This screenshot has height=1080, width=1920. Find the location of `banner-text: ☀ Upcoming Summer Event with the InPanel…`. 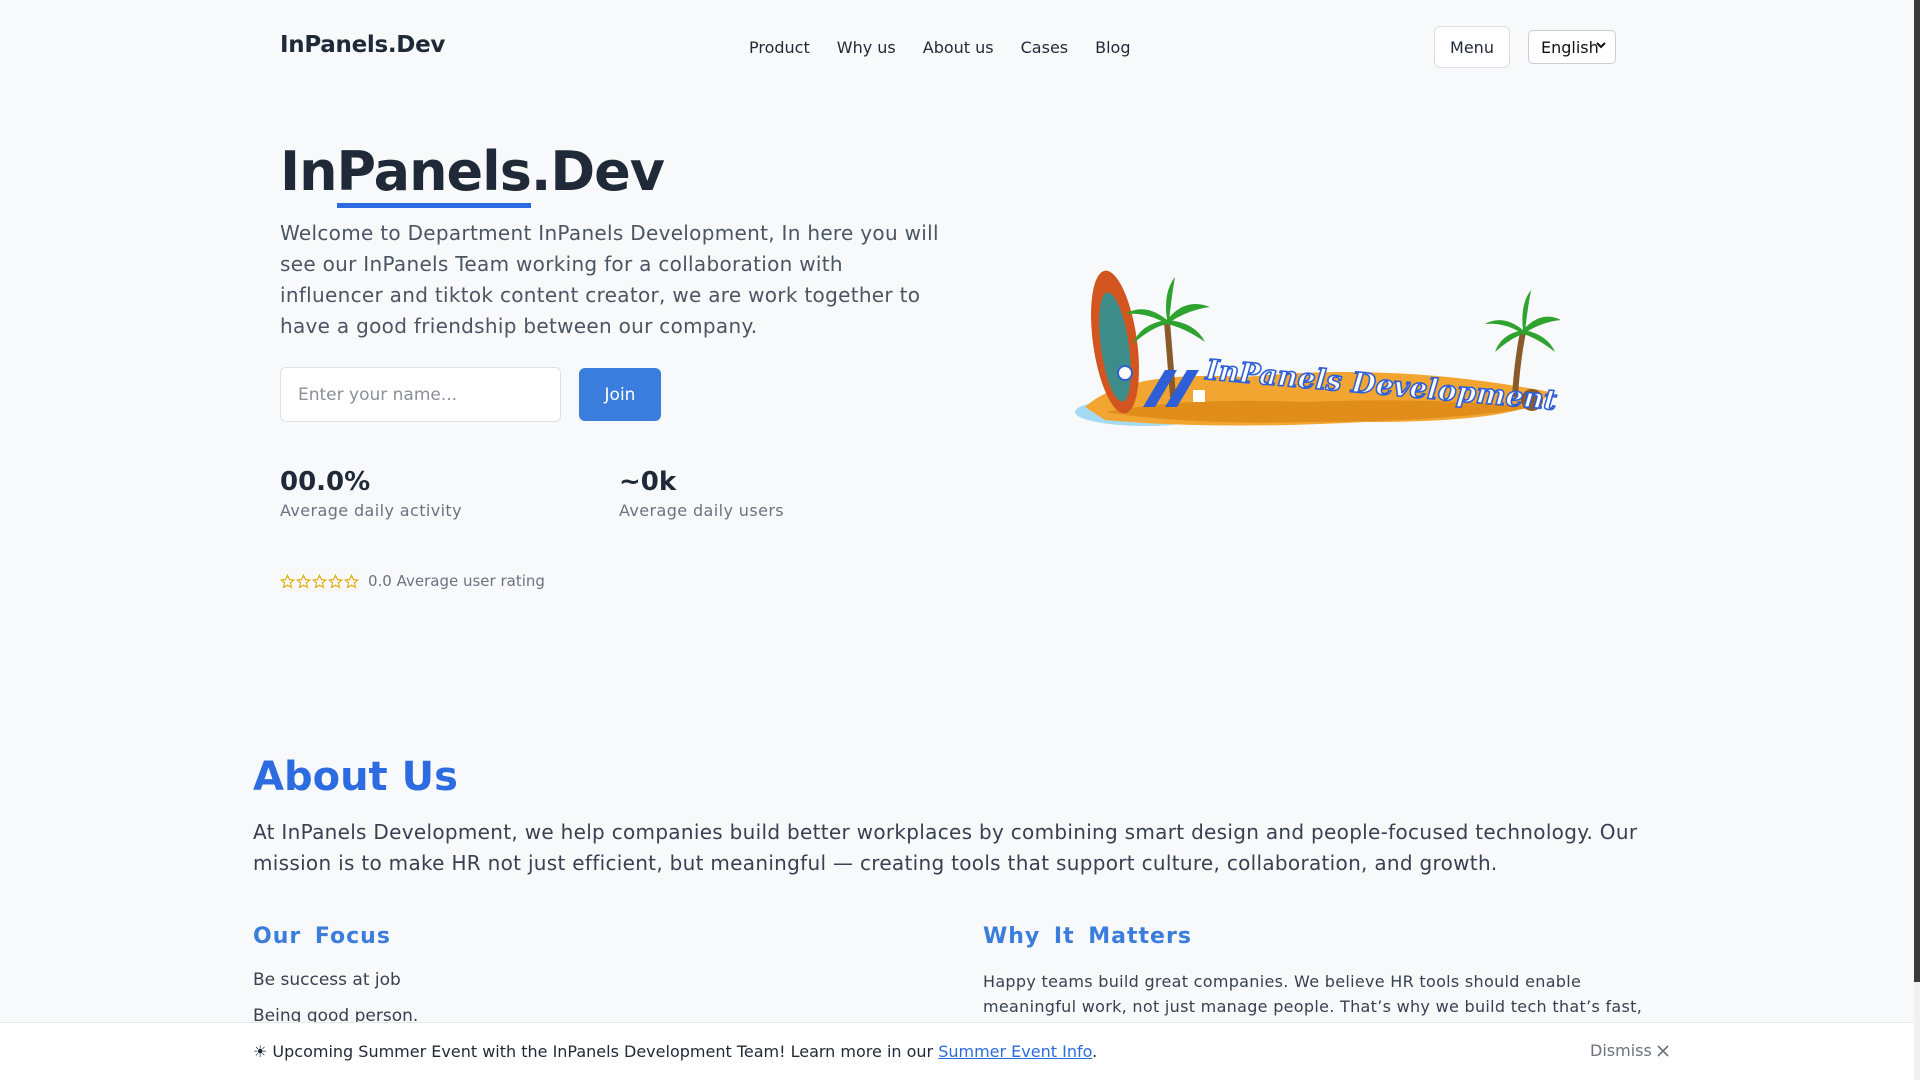

banner-text: ☀ Upcoming Summer Event with the InPanel… is located at coordinates (675, 1051).